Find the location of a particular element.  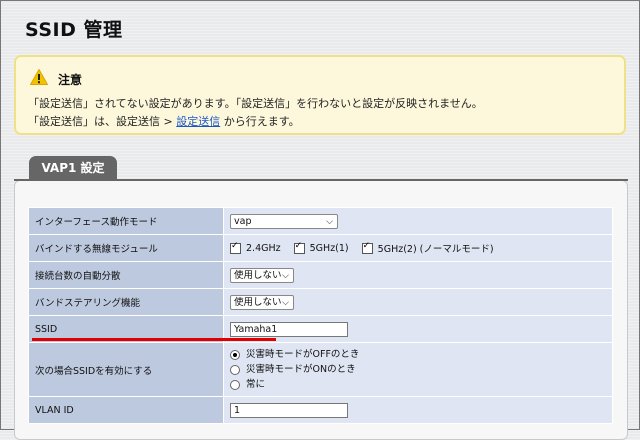

radio-disaster-off-label: 災害時モードがOFFのとき is located at coordinates (303, 354).